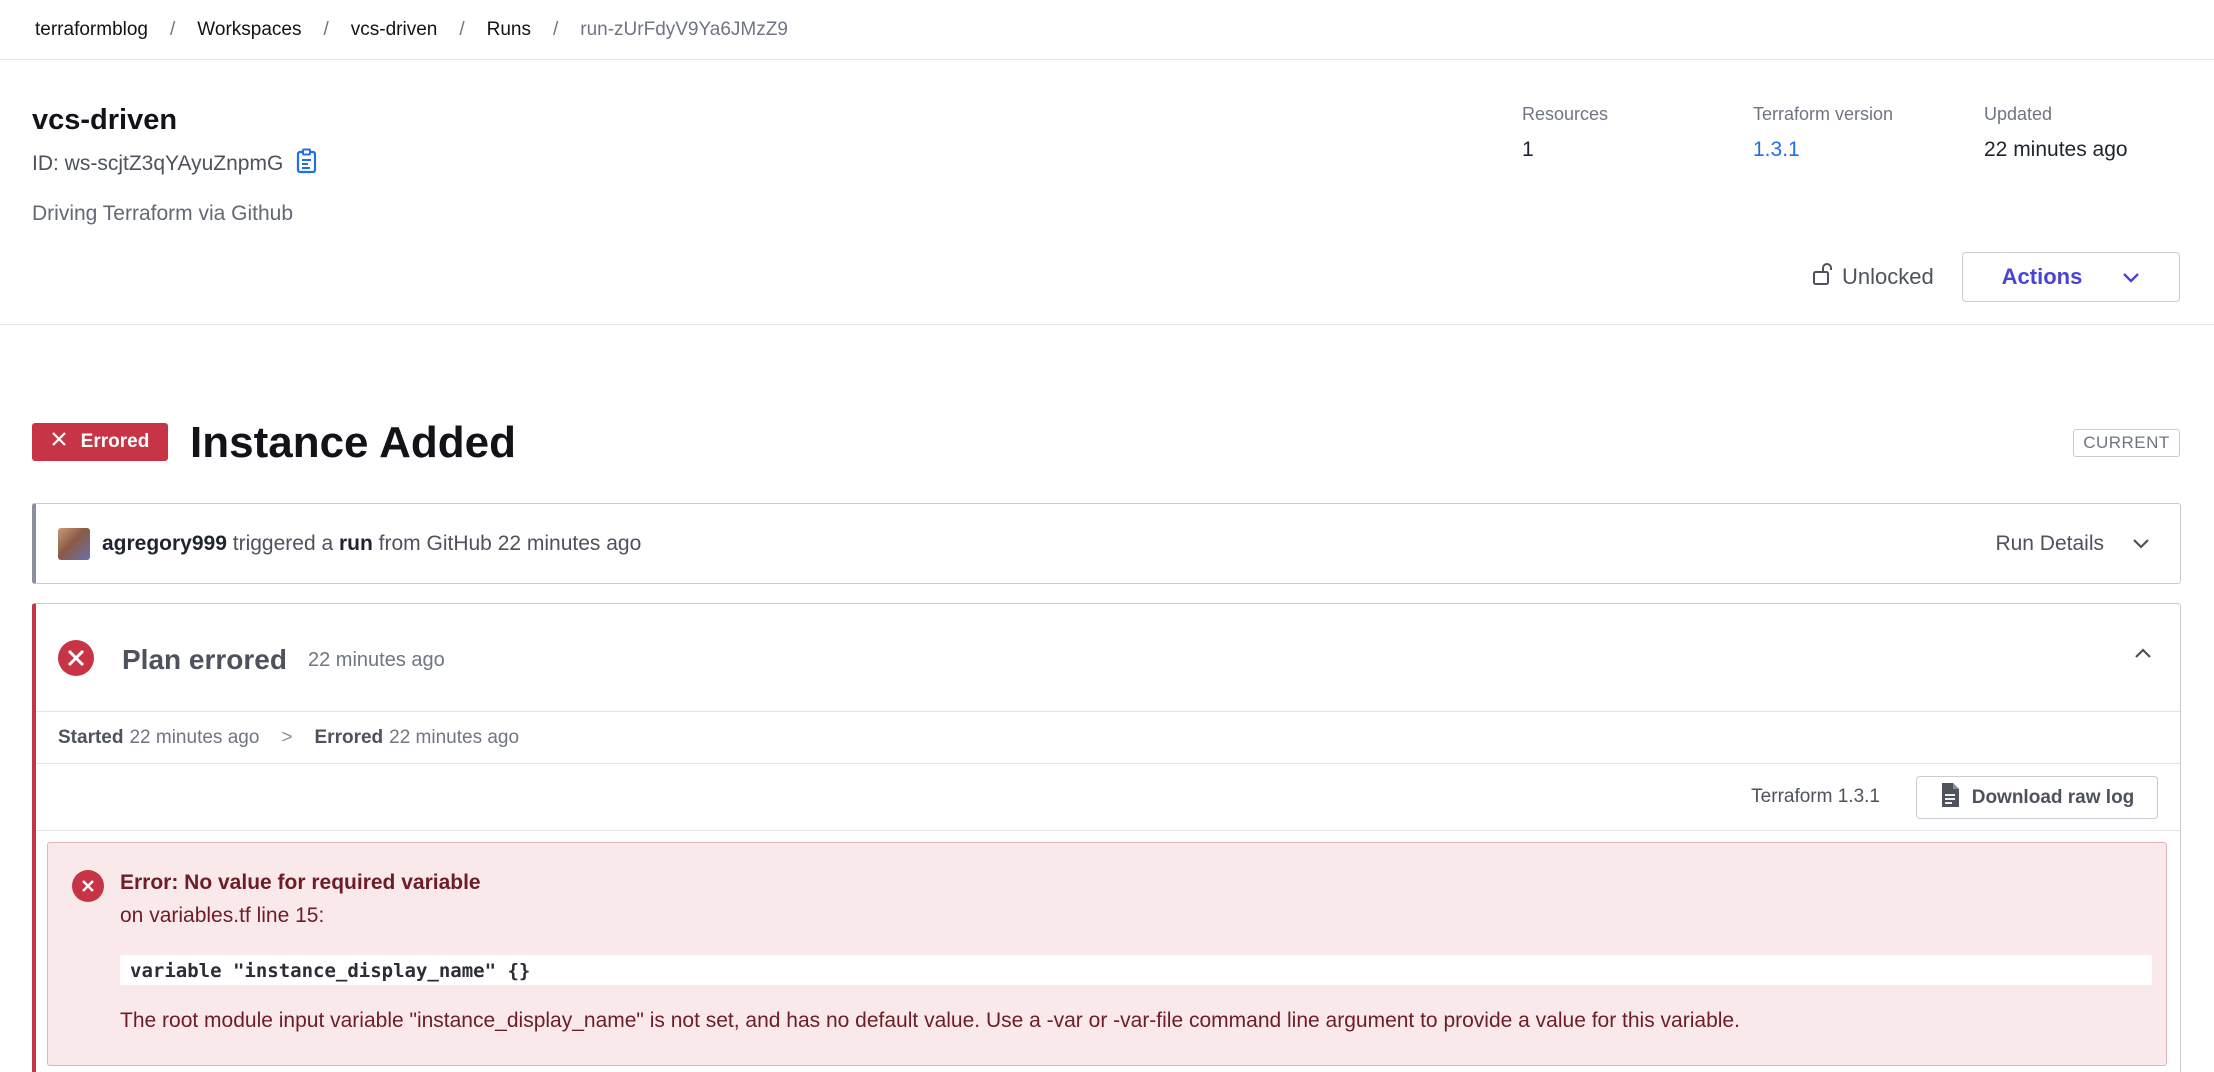 The image size is (2214, 1072). I want to click on plan-header: Plan errored 22 minutes ago, so click(1108, 658).